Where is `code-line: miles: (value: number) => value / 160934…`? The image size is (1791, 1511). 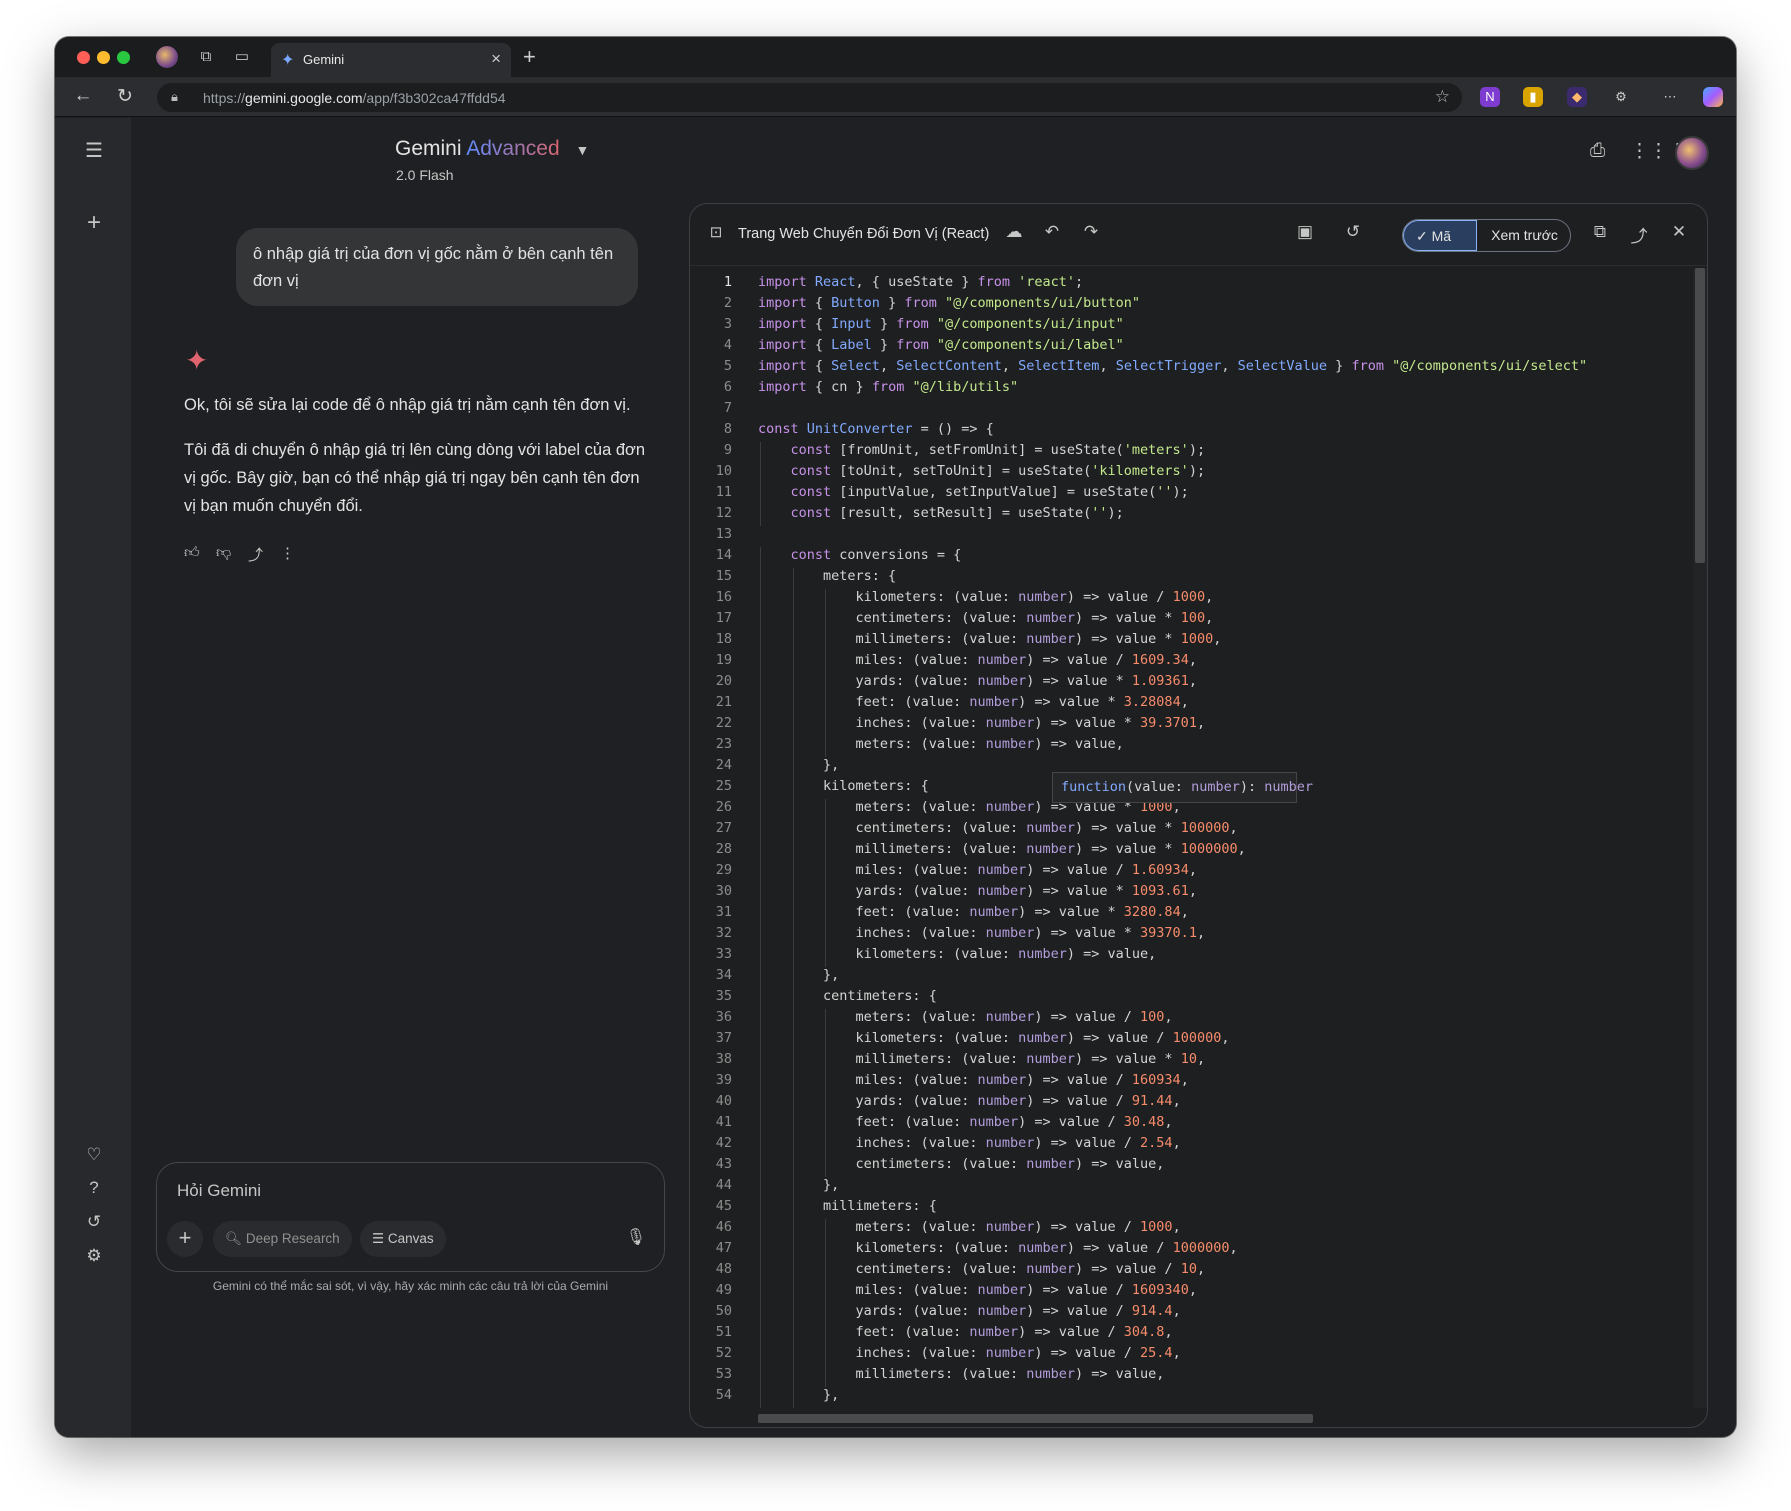 code-line: miles: (value: number) => value / 160934… is located at coordinates (1026, 1290).